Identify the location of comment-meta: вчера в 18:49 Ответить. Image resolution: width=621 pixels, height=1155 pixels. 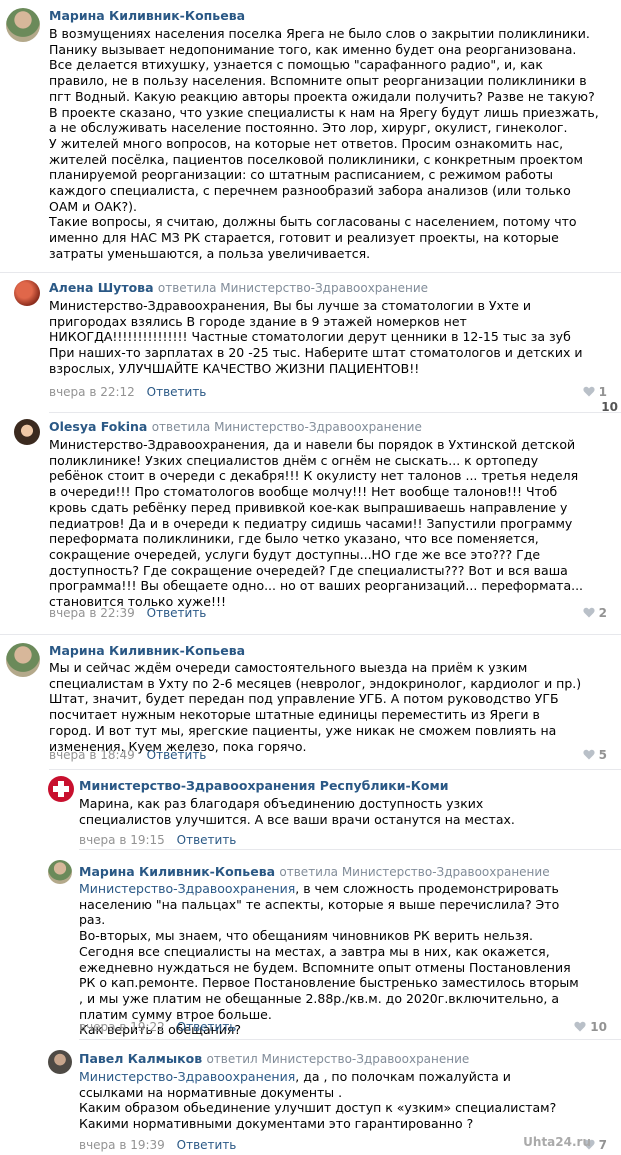
(127, 755).